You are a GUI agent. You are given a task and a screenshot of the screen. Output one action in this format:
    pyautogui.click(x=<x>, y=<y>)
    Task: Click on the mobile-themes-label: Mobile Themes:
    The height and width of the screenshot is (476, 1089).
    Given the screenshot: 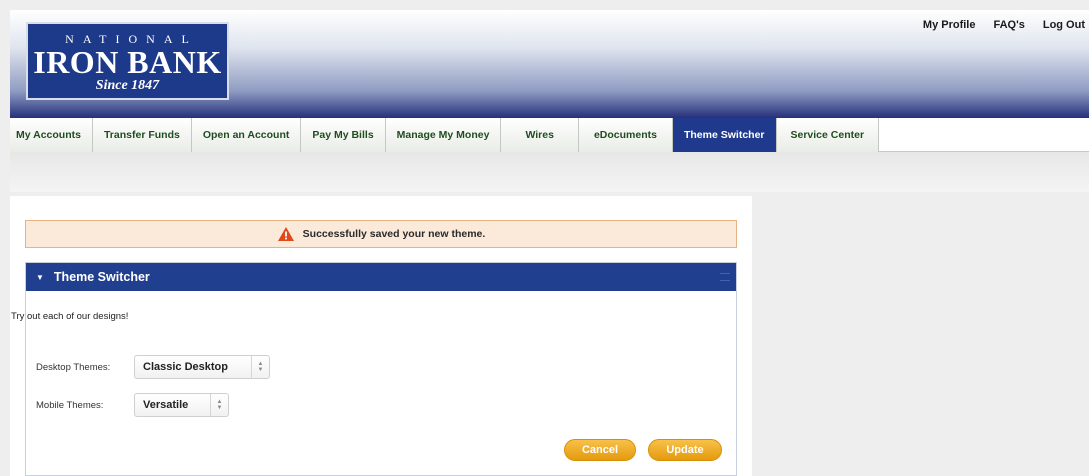 What is the action you would take?
    pyautogui.click(x=70, y=405)
    